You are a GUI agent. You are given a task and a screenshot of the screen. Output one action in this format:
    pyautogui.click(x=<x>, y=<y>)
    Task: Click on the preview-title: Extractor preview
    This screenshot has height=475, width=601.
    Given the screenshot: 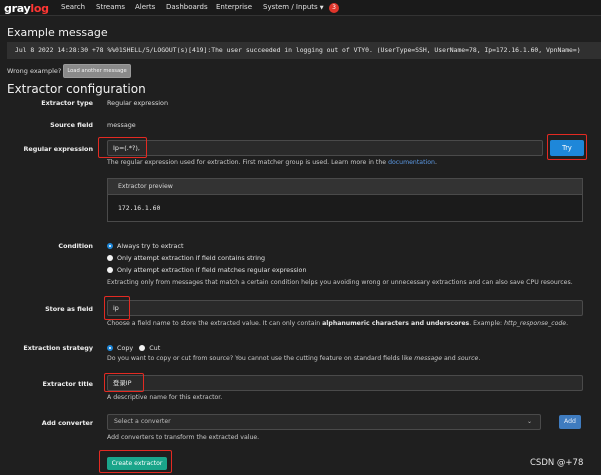 What is the action you would take?
    pyautogui.click(x=345, y=187)
    